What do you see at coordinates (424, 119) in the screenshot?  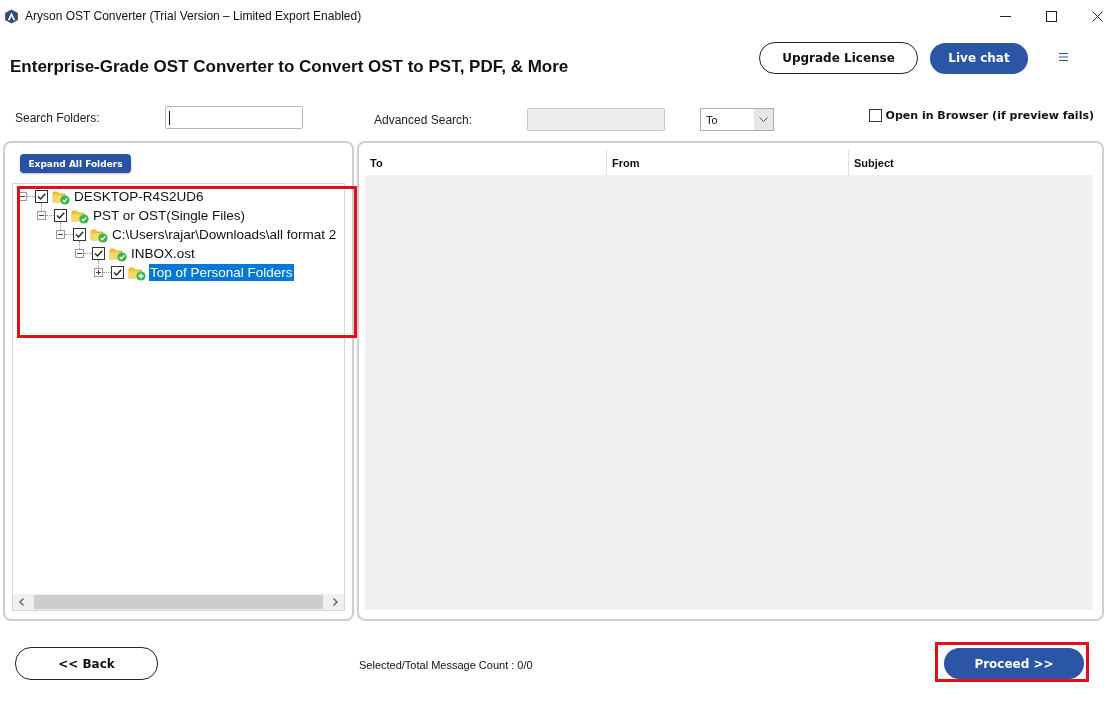 I see `advanced-search-label: Advanced Search:` at bounding box center [424, 119].